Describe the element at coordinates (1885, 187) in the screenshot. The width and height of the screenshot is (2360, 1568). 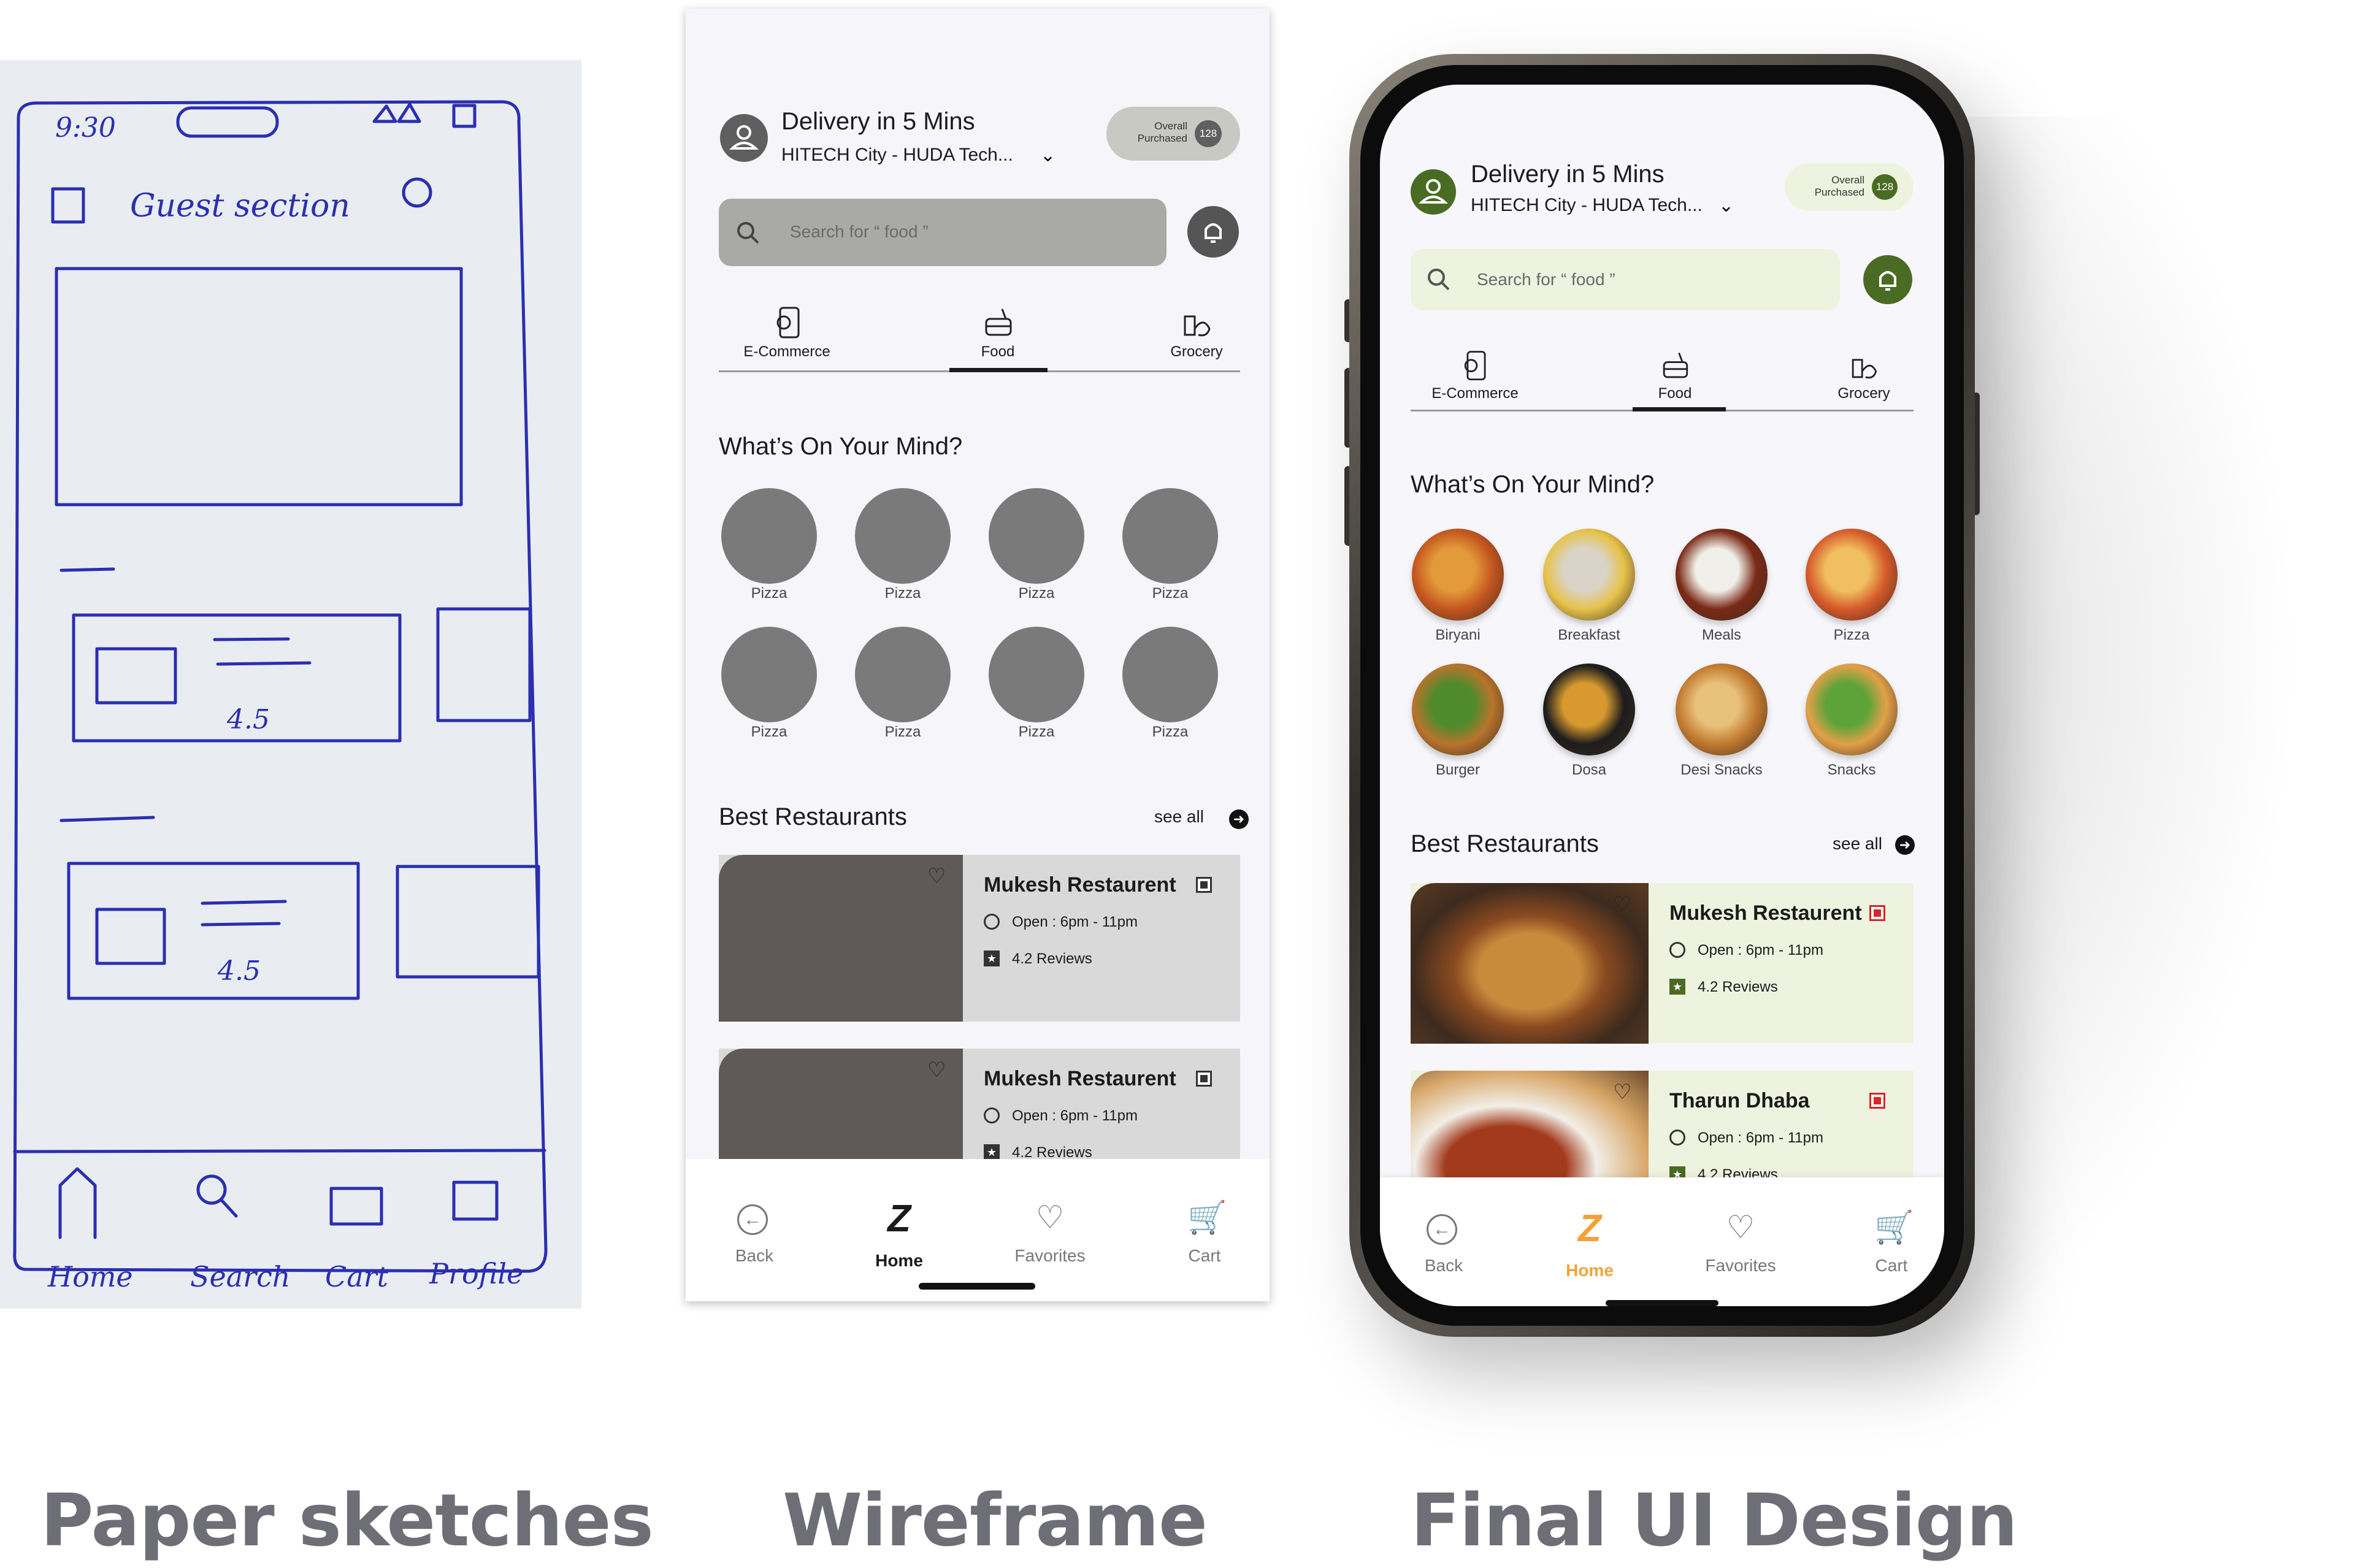
I see `purchase-count-badge: 128` at that location.